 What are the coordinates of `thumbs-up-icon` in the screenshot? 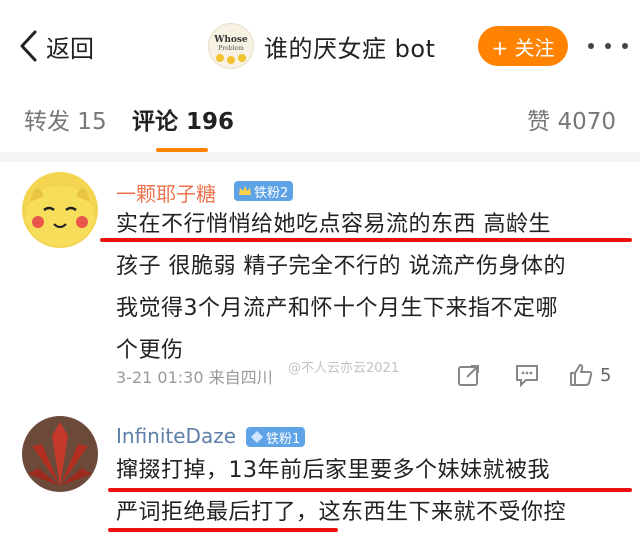 It's located at (581, 375).